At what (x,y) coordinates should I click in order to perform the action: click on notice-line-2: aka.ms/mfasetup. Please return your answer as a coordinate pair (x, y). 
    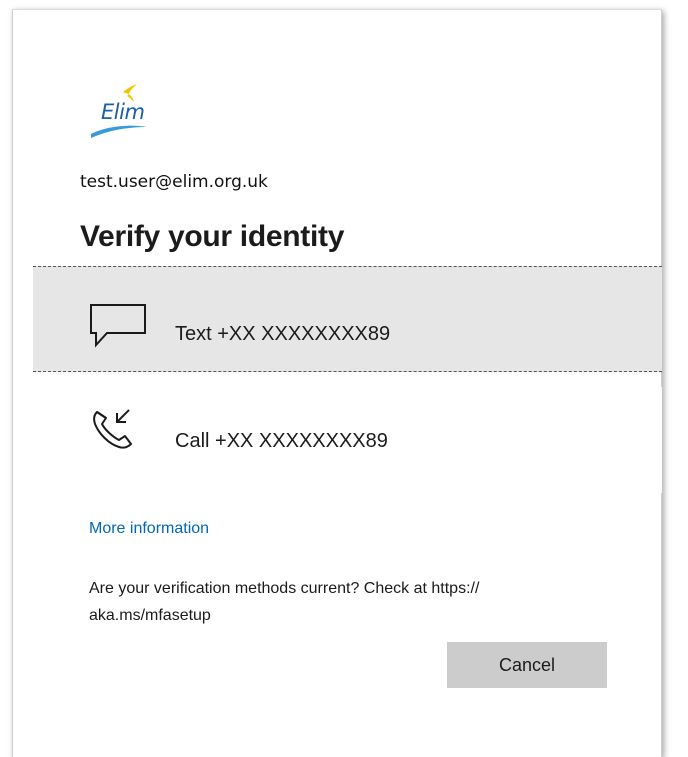
    Looking at the image, I should click on (150, 615).